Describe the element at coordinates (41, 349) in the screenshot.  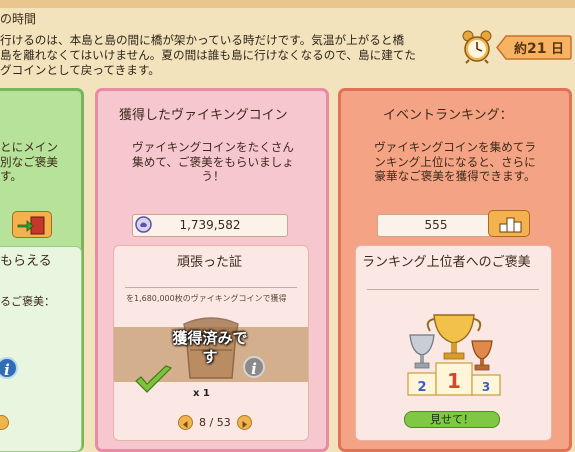
I see `main-reward-subpanel` at that location.